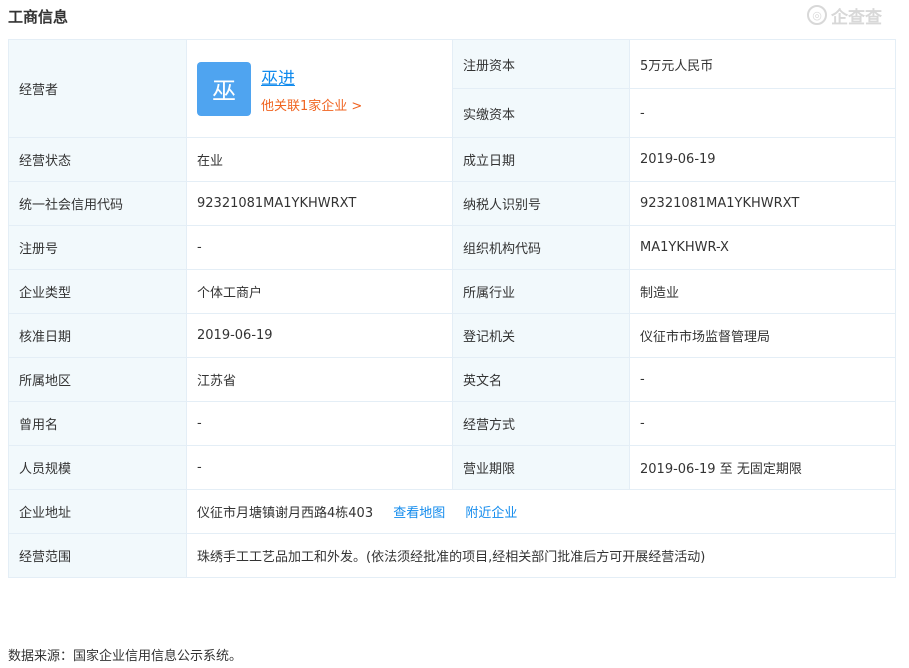  Describe the element at coordinates (97, 203) in the screenshot. I see `credit-code-label: 统一社会信用代码` at that location.